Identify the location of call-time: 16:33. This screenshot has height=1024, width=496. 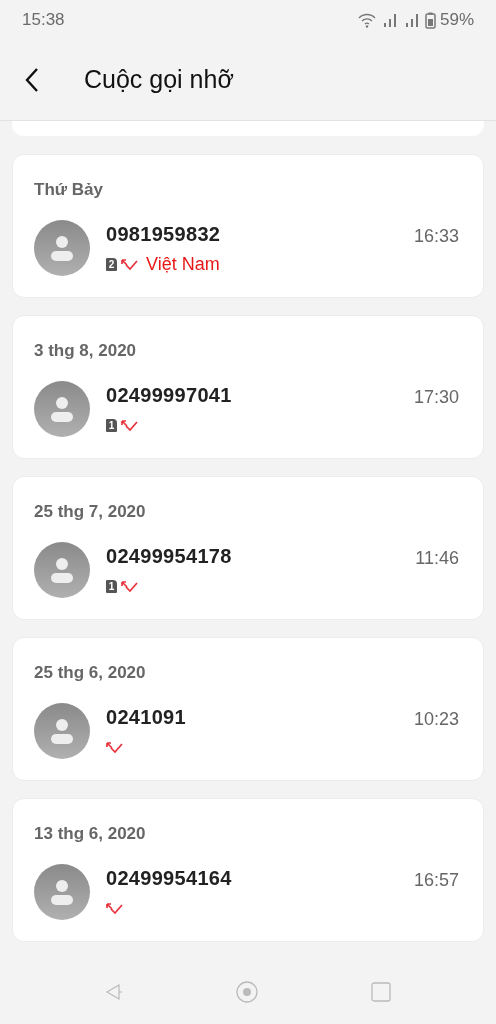
(436, 236).